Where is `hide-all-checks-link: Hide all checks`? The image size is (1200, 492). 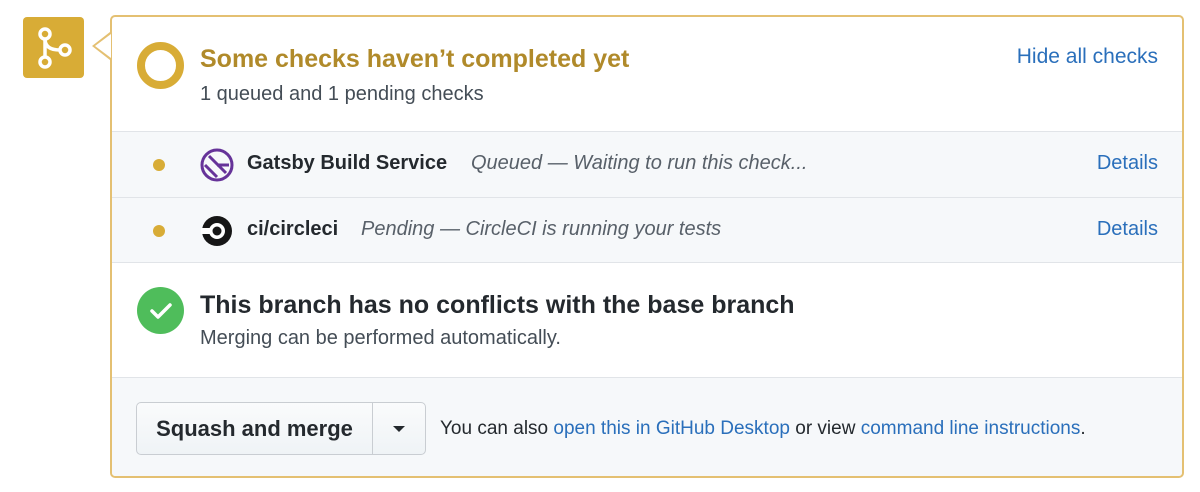
hide-all-checks-link: Hide all checks is located at coordinates (1087, 57).